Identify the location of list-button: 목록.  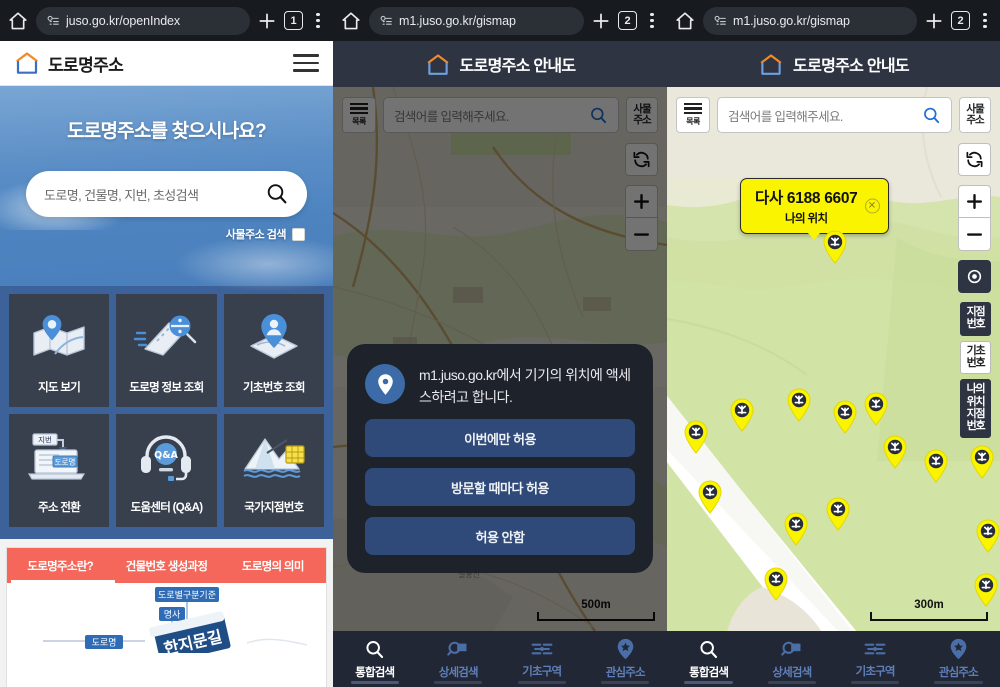
(693, 115).